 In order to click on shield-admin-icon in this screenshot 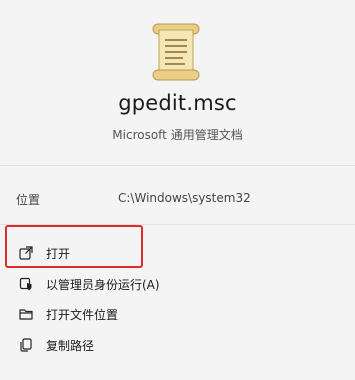, I will do `click(26, 284)`.